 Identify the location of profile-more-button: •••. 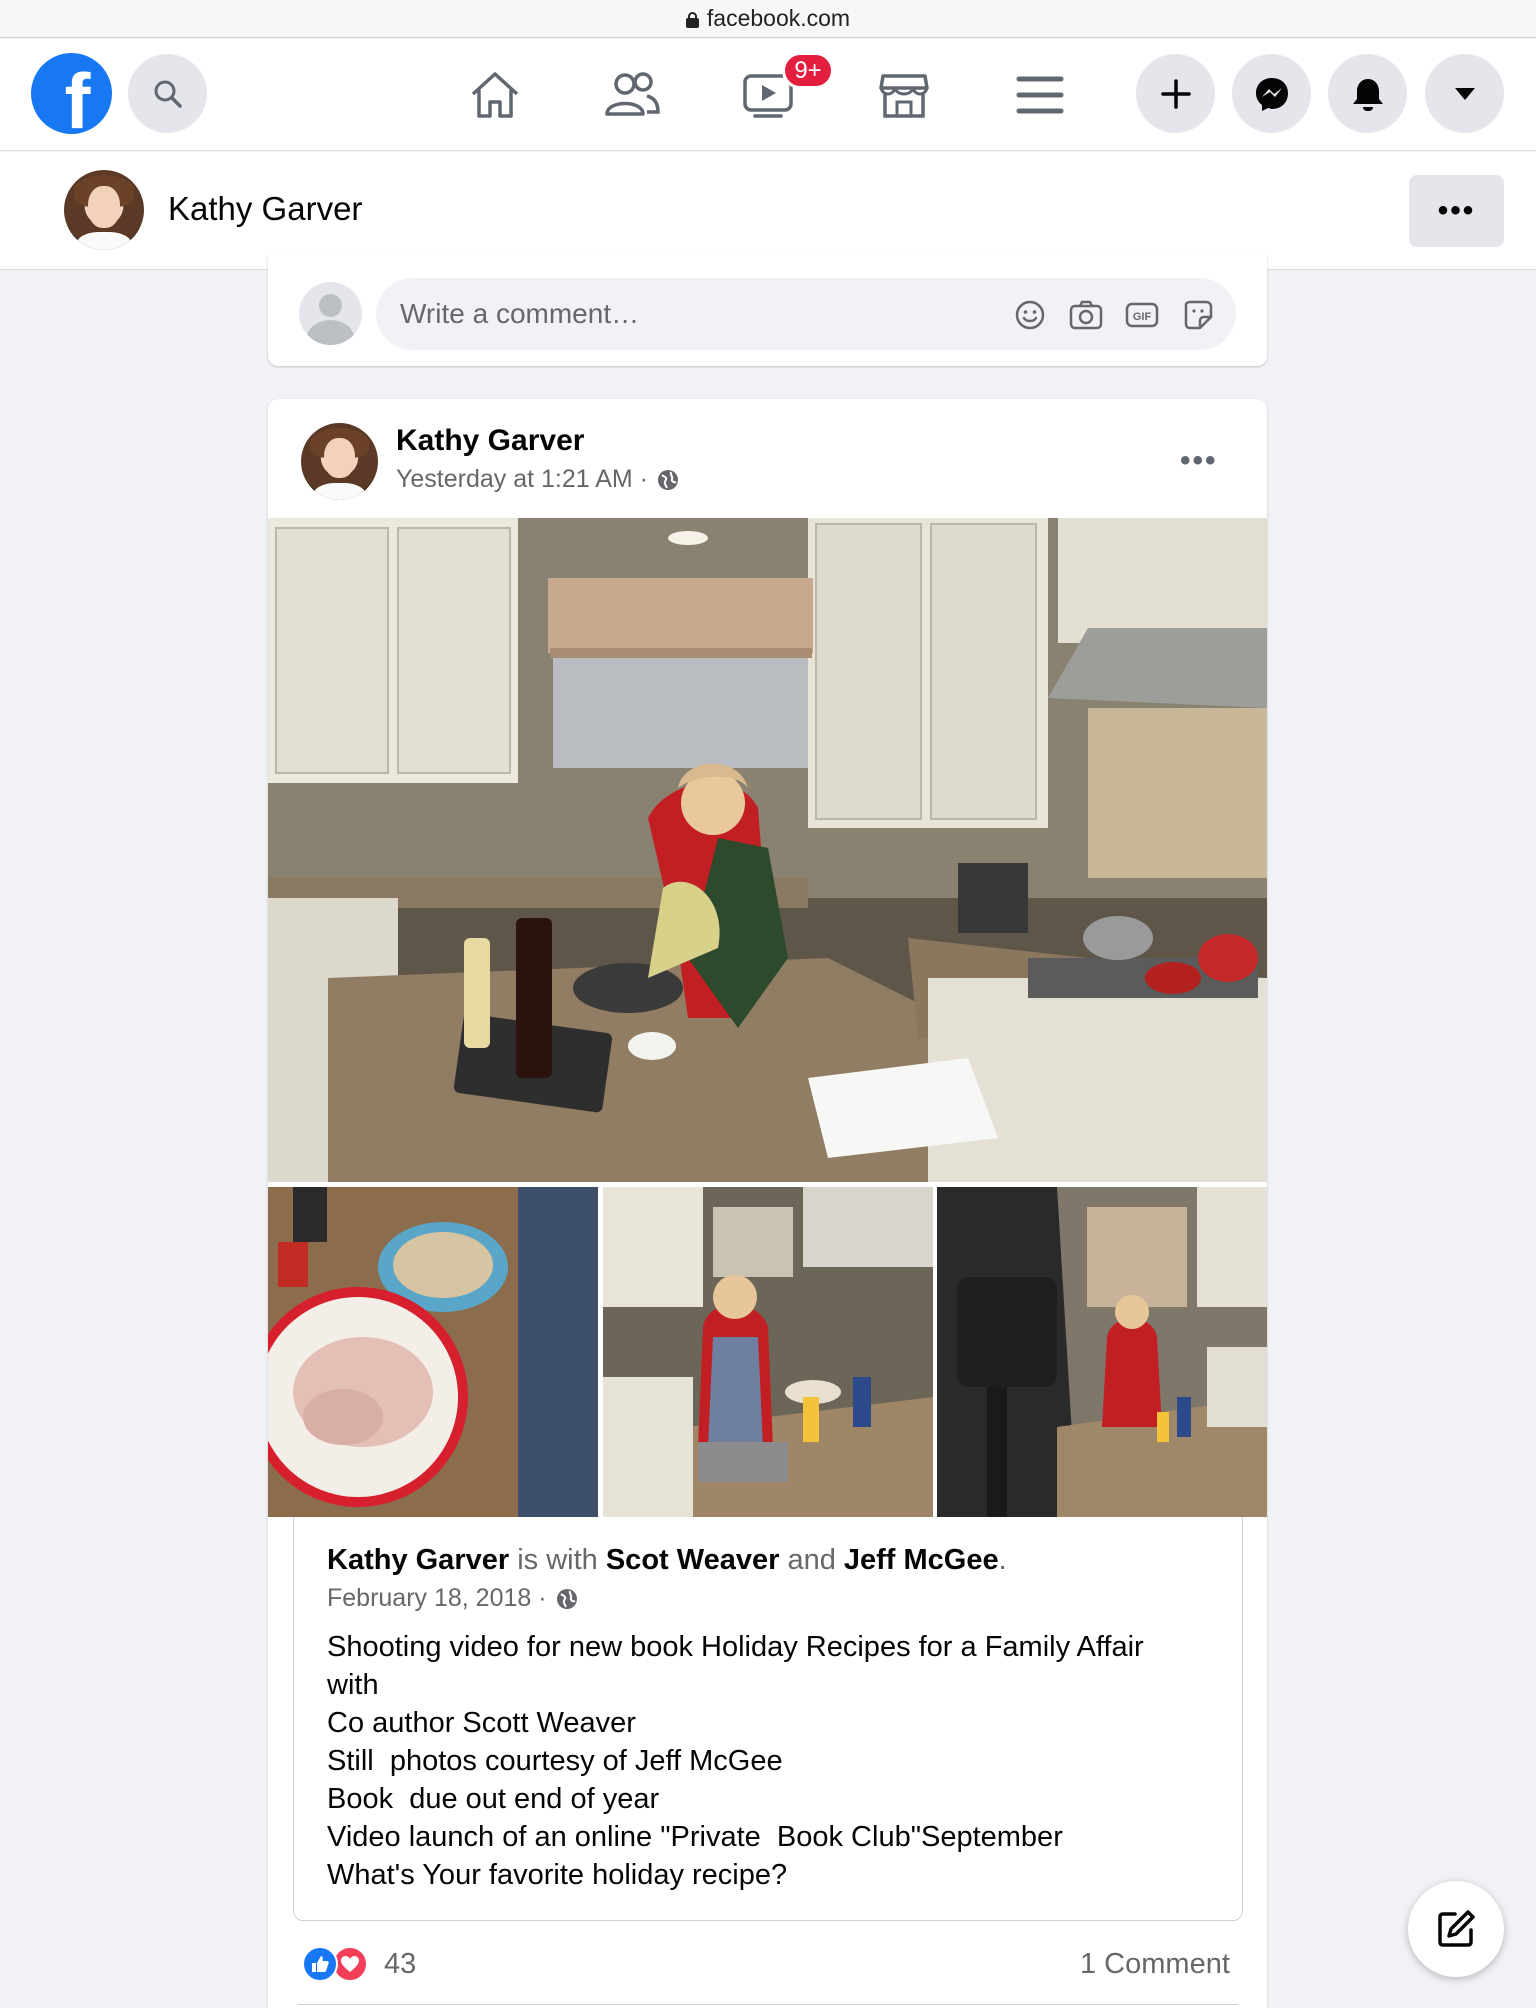
(1456, 211).